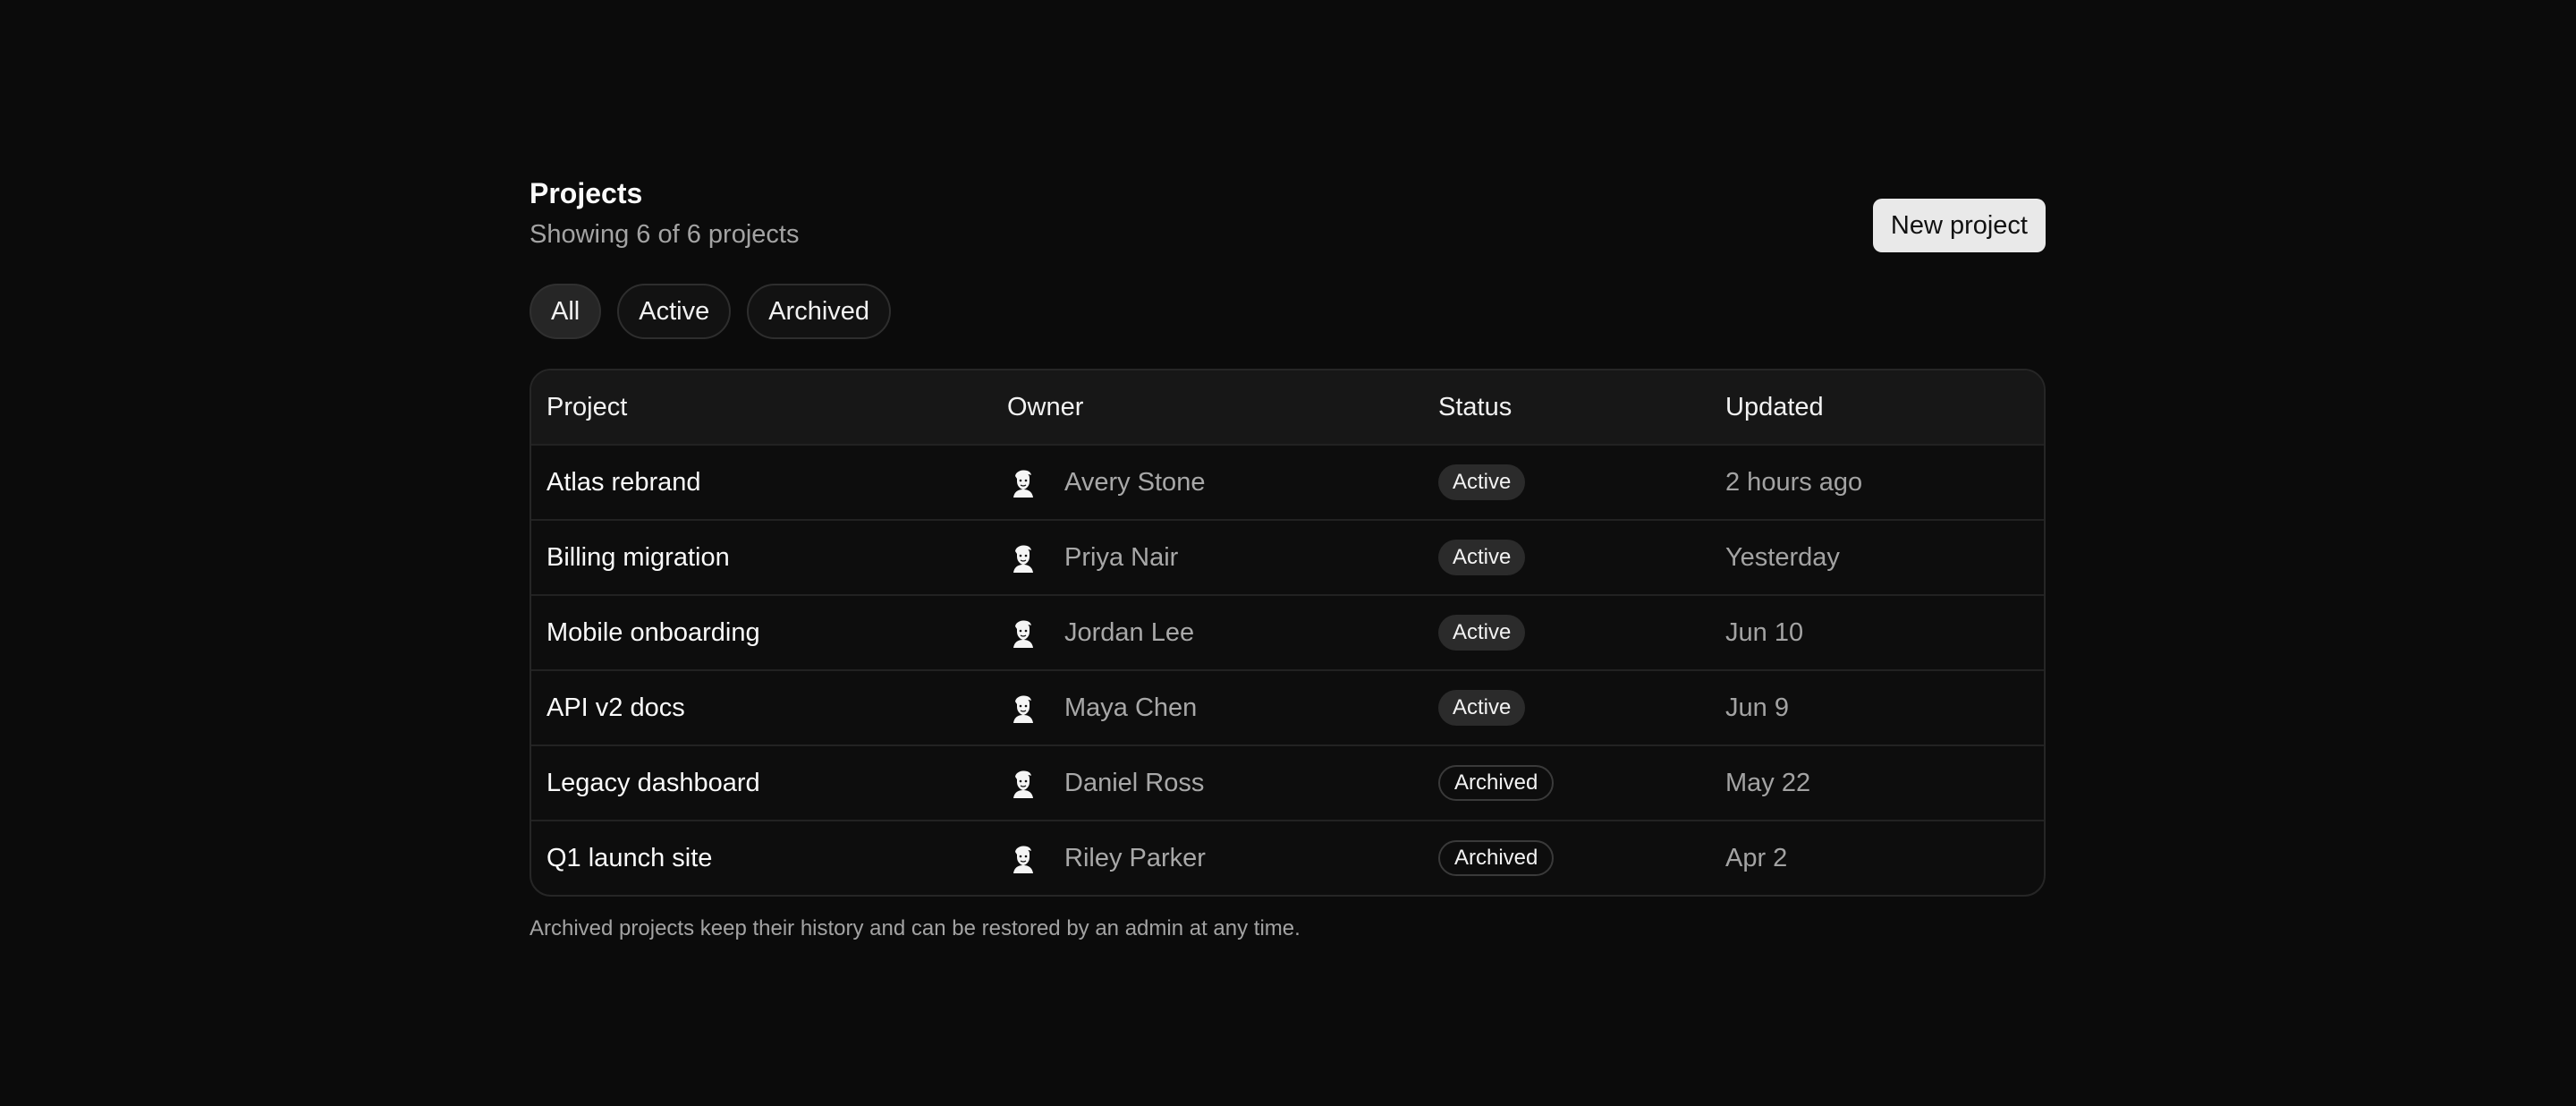 The image size is (2576, 1106). Describe the element at coordinates (1756, 857) in the screenshot. I see `updated-time: Apr 2` at that location.